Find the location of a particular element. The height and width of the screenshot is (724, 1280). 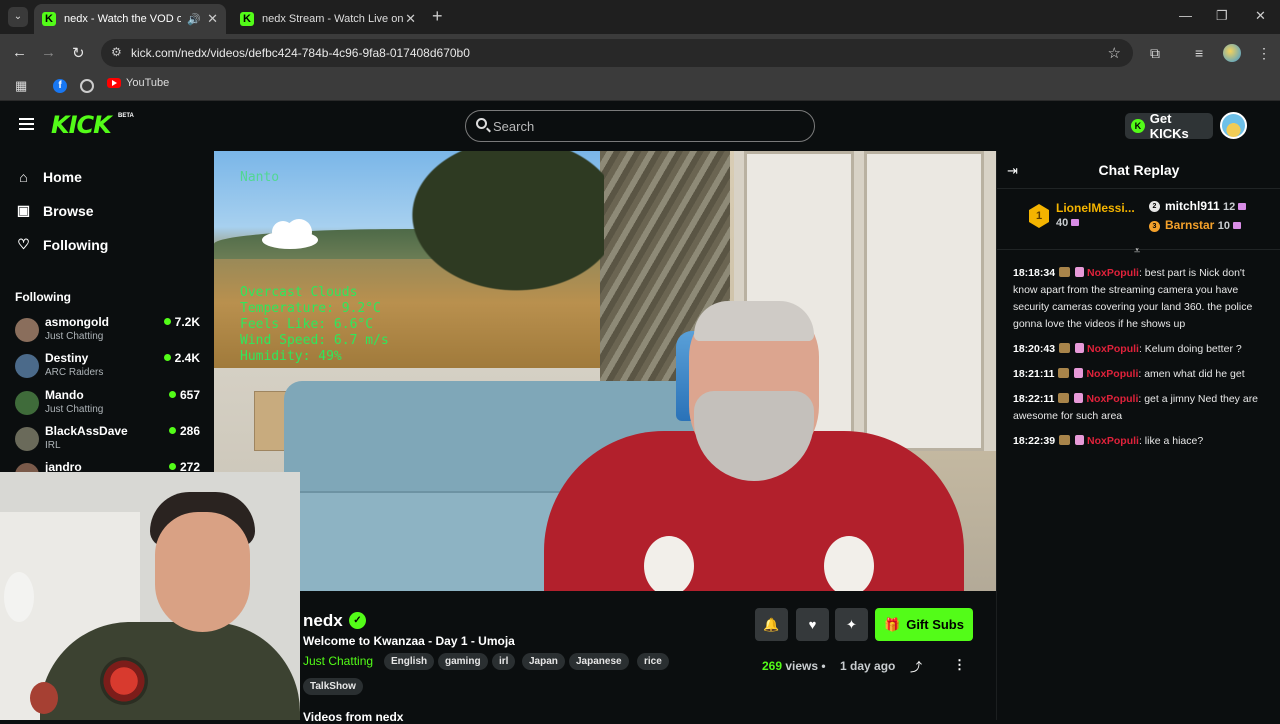

stream-title: Welcome to Kwanzaa - Day 1 - Umoja is located at coordinates (409, 641).